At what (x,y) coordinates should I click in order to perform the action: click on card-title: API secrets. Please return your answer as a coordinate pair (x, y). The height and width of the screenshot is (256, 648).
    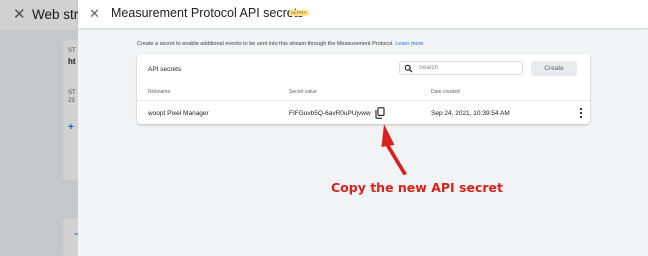
    Looking at the image, I should click on (165, 69).